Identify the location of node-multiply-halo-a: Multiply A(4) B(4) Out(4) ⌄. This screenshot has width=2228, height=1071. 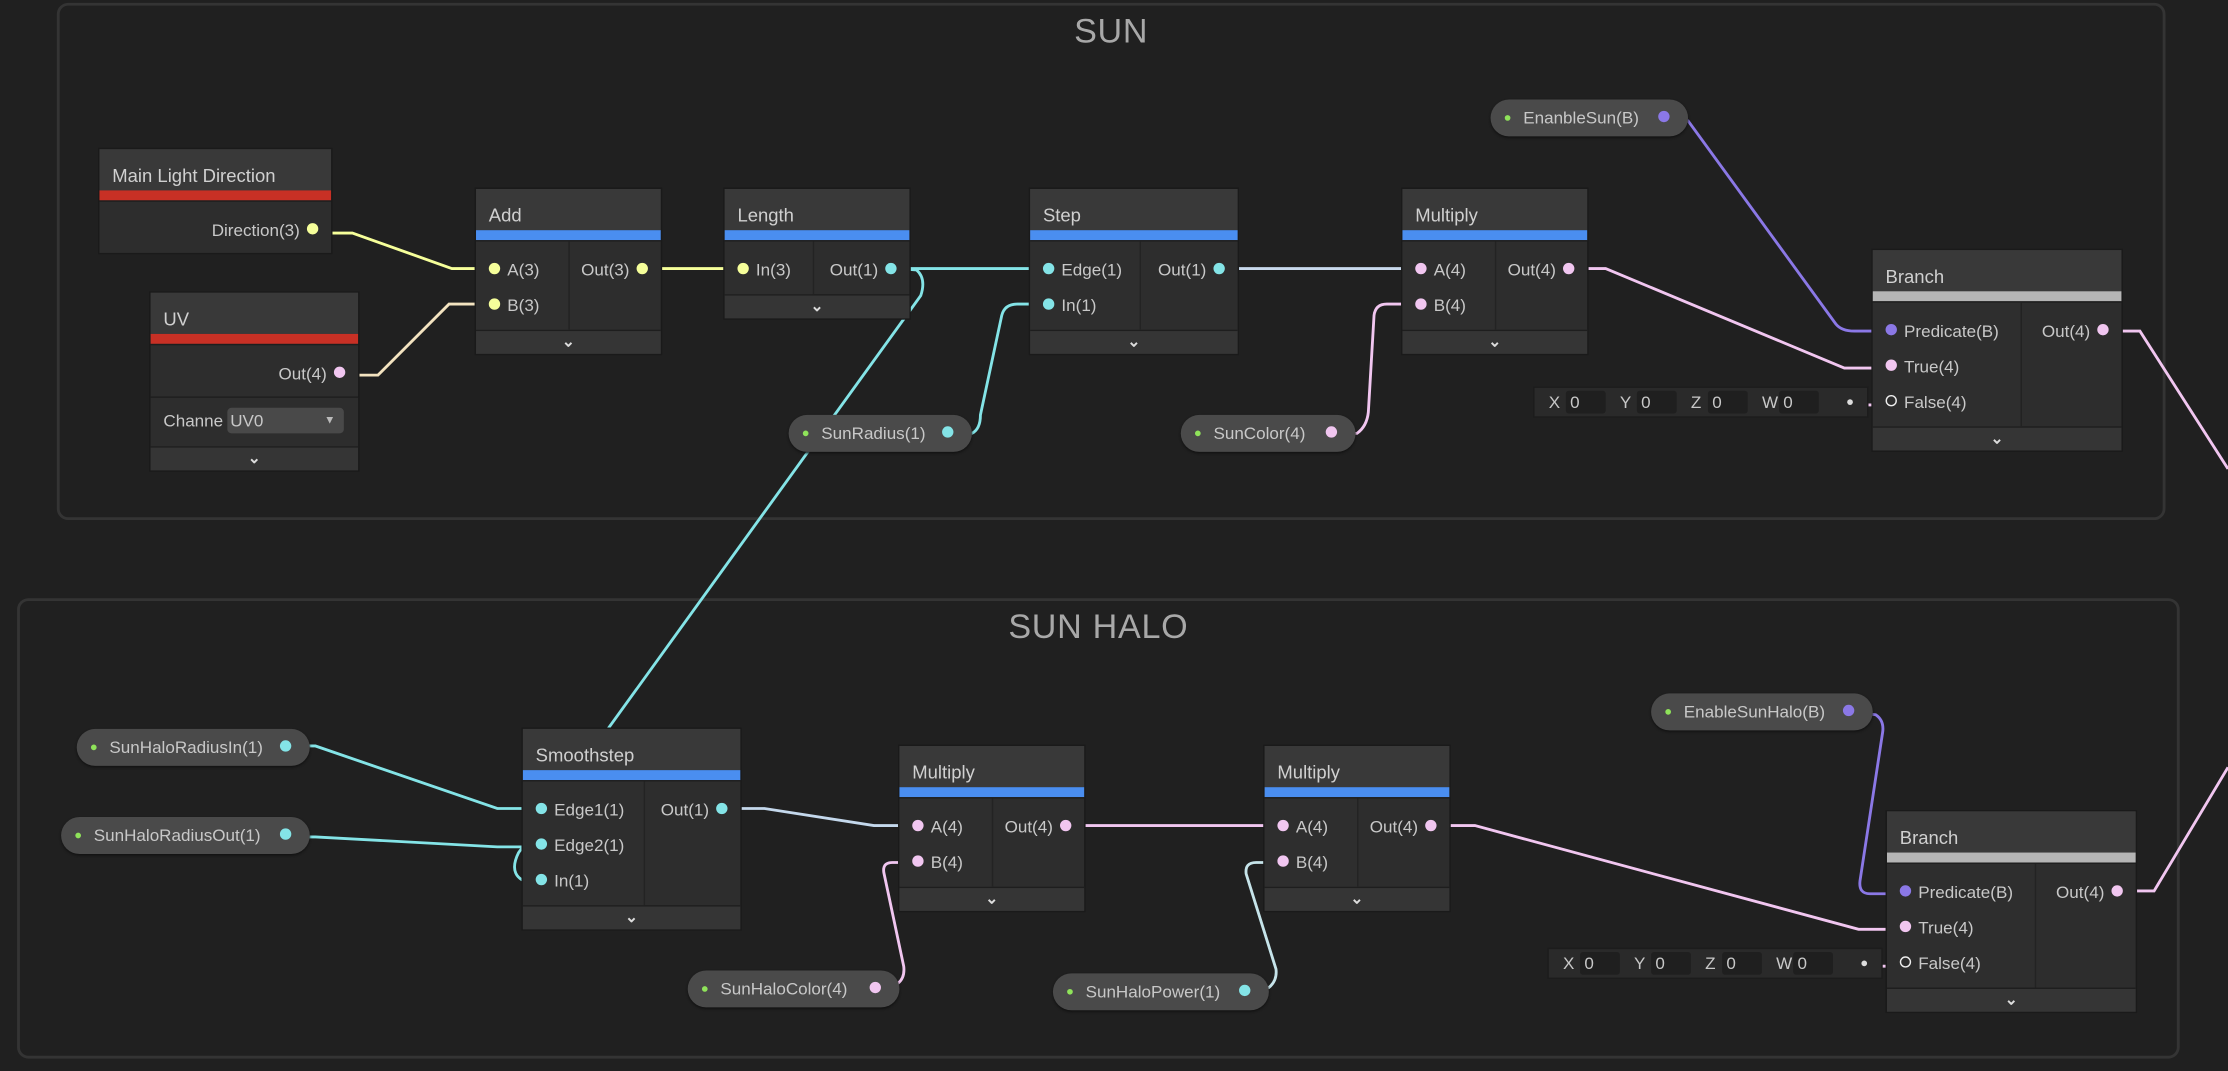
(992, 828).